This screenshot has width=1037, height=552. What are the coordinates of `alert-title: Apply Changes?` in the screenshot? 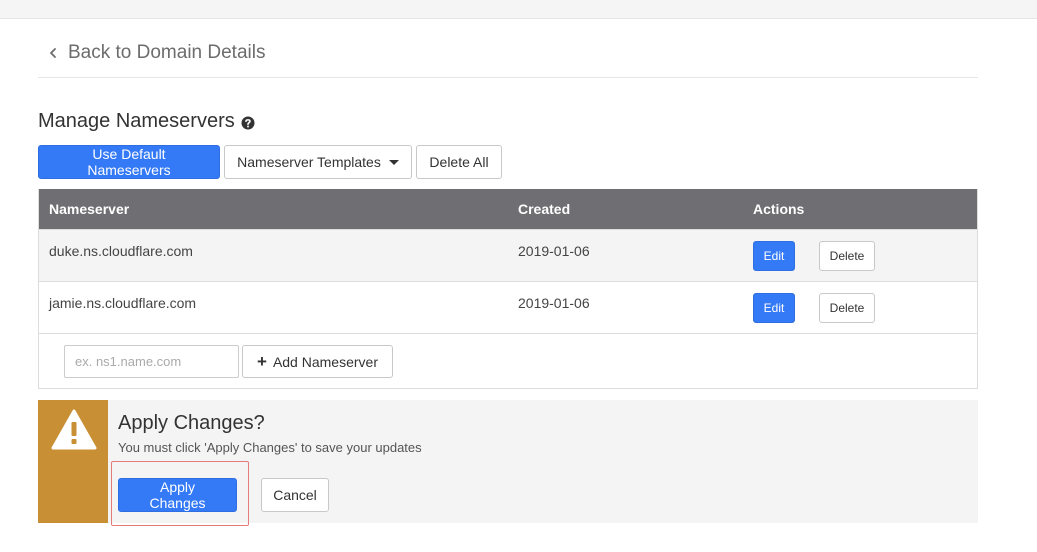 It's located at (191, 423).